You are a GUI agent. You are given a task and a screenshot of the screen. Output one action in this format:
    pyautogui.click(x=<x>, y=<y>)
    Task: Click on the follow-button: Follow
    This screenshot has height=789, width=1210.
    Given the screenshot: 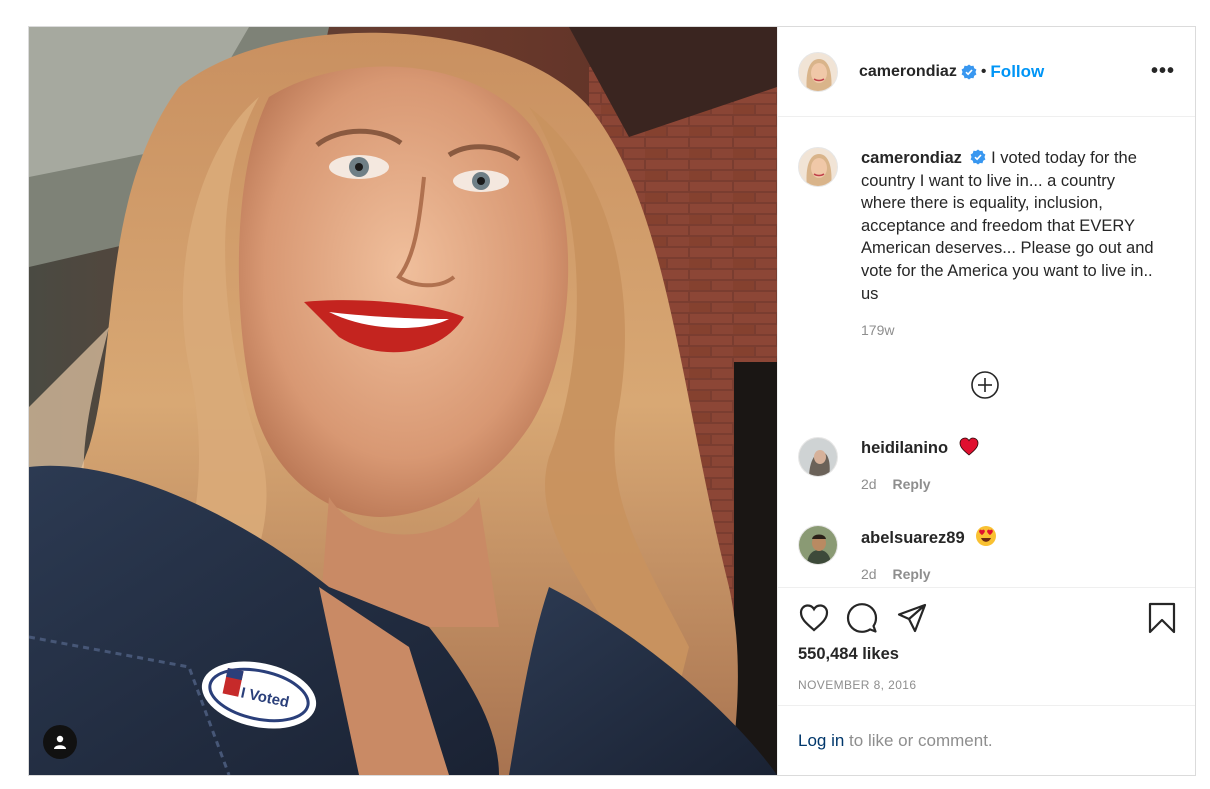 What is the action you would take?
    pyautogui.click(x=1017, y=72)
    